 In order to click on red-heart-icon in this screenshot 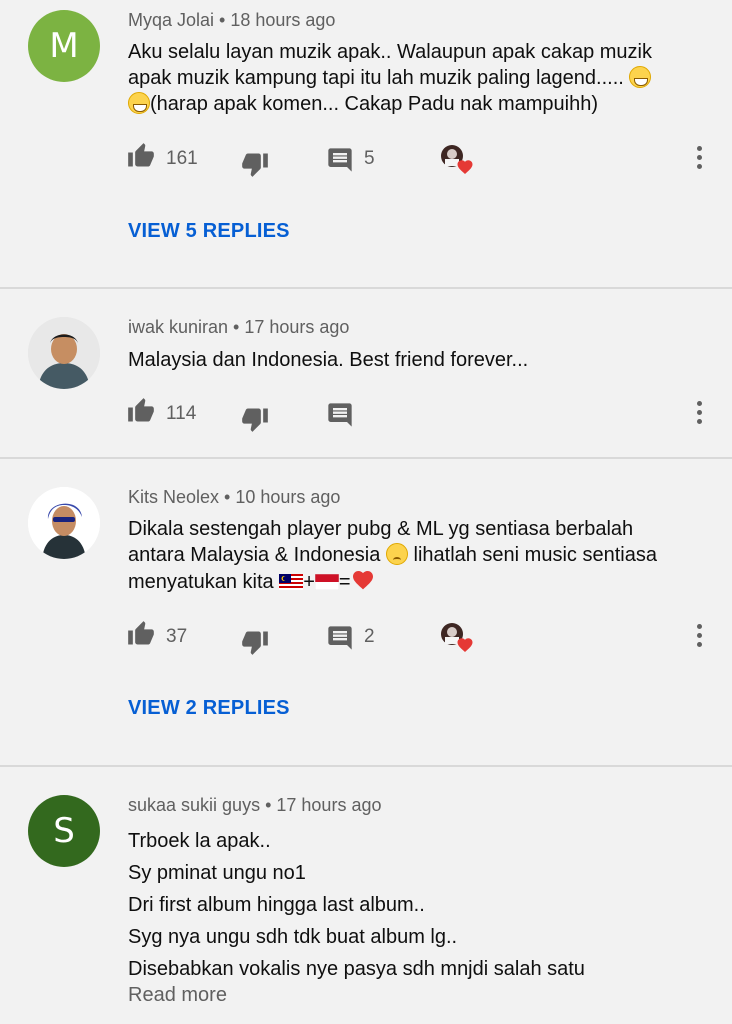, I will do `click(363, 580)`.